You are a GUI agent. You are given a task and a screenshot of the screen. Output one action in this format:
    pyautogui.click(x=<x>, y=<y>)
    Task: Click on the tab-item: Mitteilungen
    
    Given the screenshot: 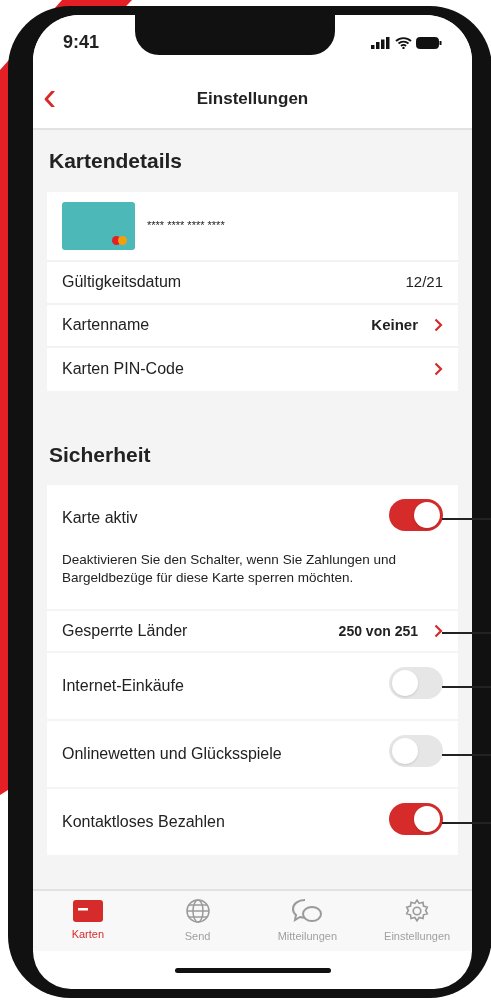 What is the action you would take?
    pyautogui.click(x=307, y=921)
    